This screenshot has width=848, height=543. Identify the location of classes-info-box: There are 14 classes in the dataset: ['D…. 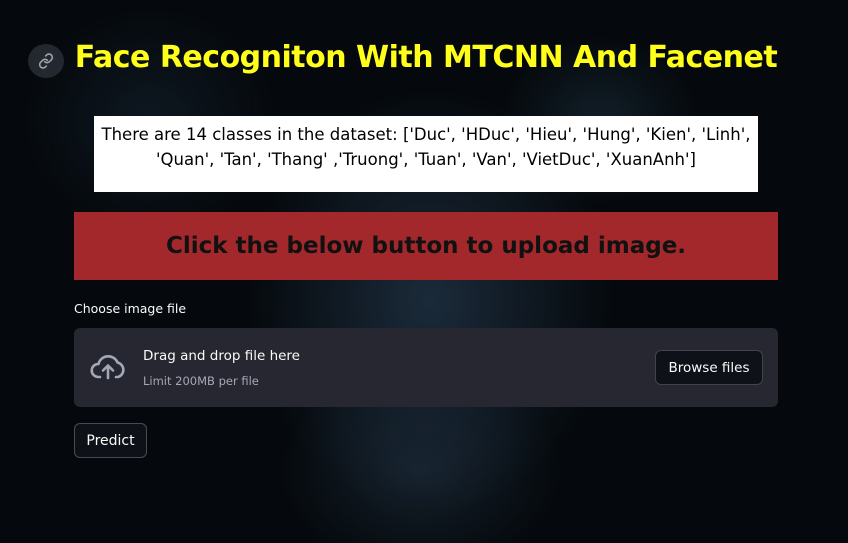
(426, 154).